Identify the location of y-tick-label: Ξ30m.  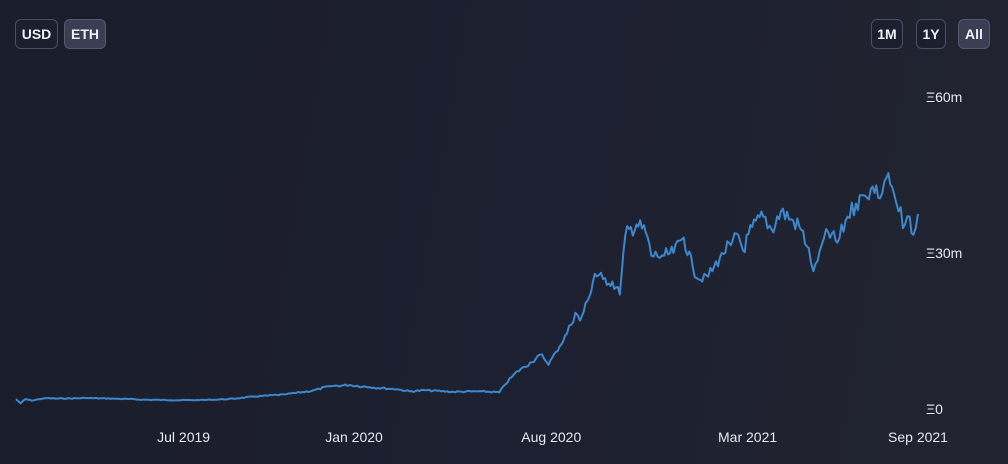
(944, 253).